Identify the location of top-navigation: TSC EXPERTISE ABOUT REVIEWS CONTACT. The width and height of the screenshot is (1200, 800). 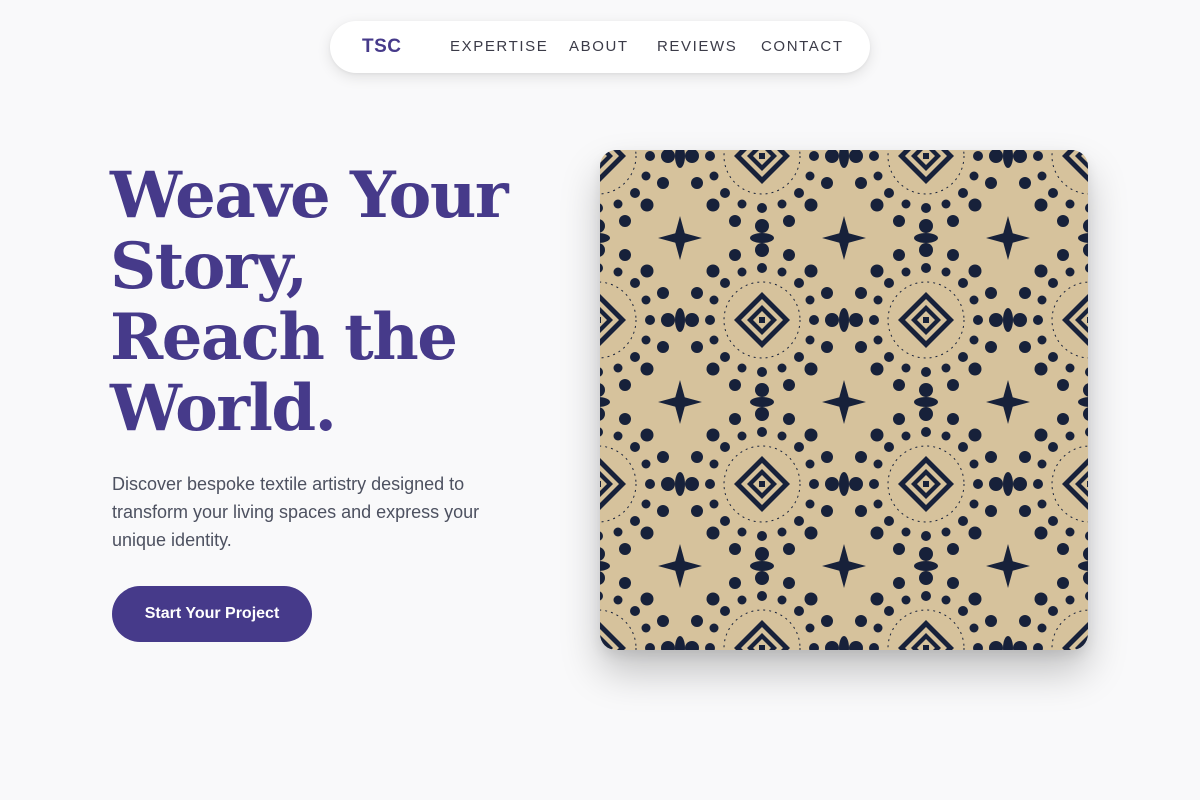
(600, 47).